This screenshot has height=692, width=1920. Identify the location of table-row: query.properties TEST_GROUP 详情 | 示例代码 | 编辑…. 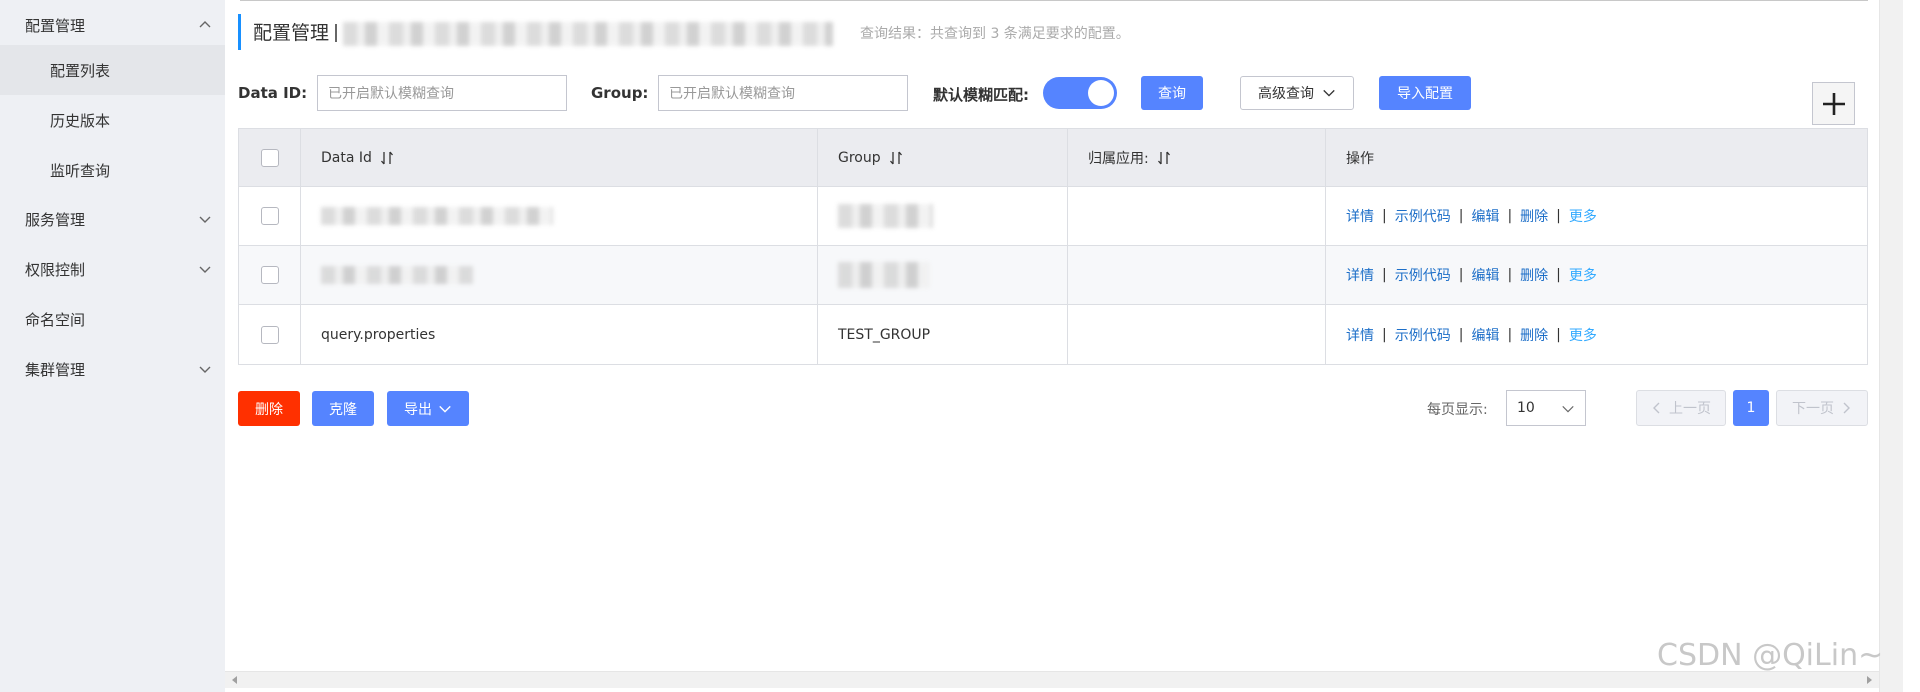
(1053, 334).